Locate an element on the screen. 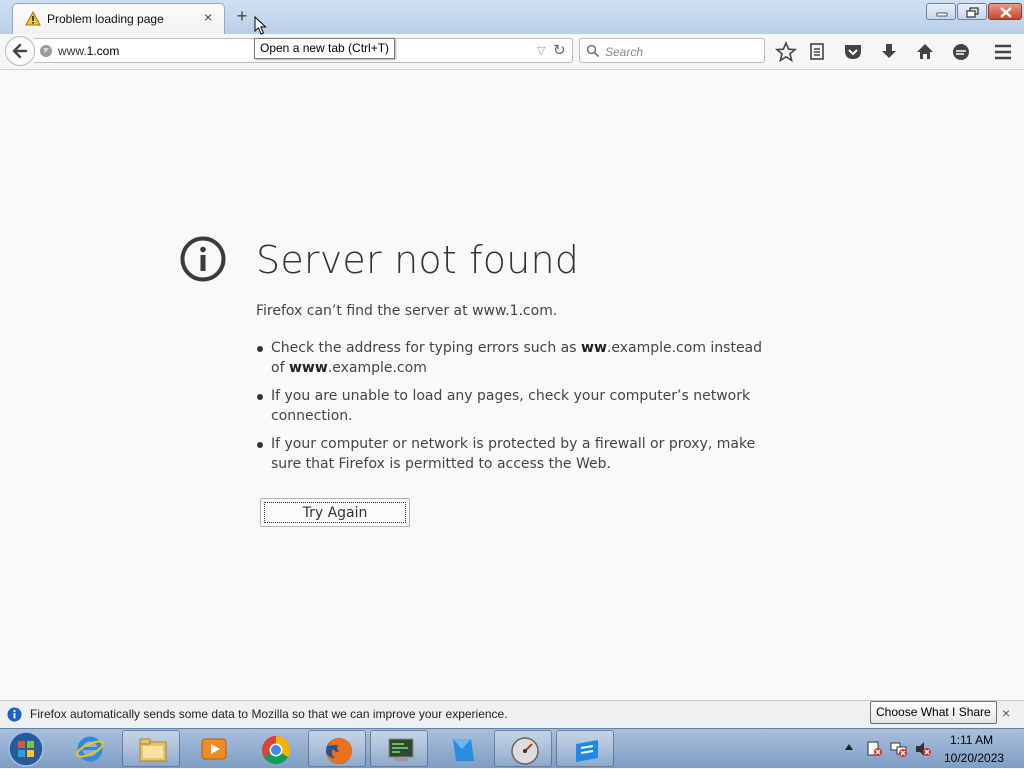  blue-app-icon is located at coordinates (463, 750).